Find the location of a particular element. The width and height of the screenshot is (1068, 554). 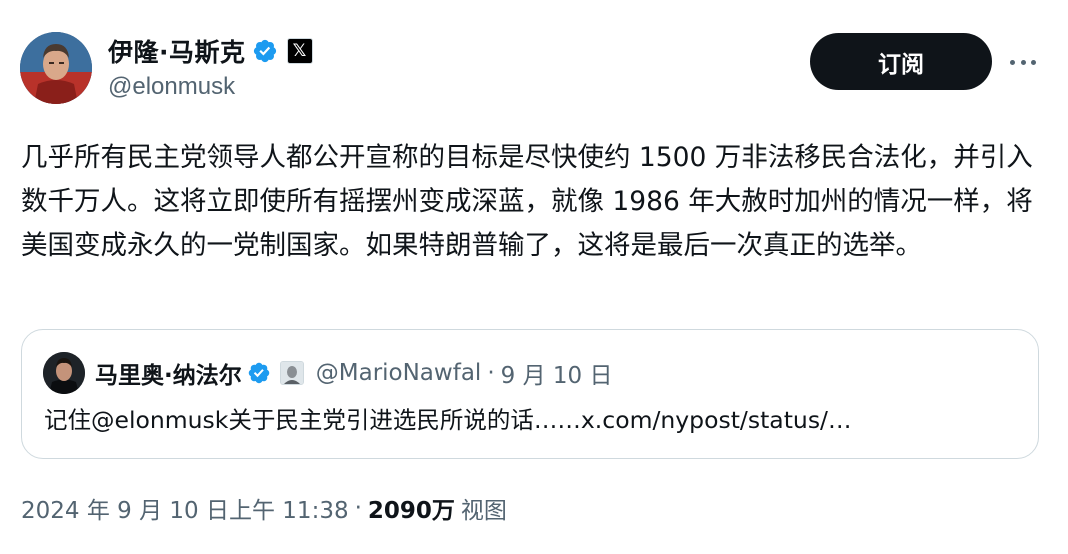

views-count: 2090万 is located at coordinates (411, 511).